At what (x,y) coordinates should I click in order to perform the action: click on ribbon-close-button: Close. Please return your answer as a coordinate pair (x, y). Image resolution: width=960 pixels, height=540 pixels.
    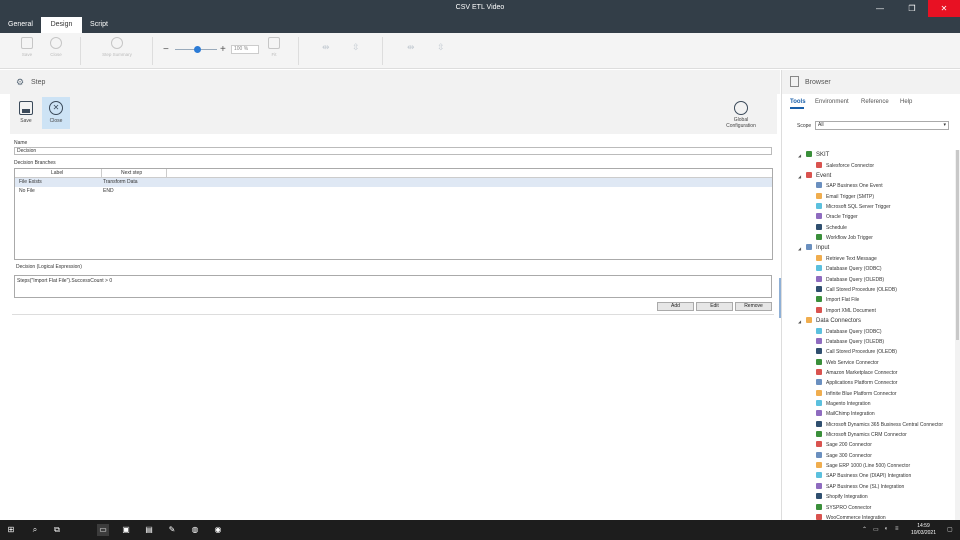
    Looking at the image, I should click on (56, 47).